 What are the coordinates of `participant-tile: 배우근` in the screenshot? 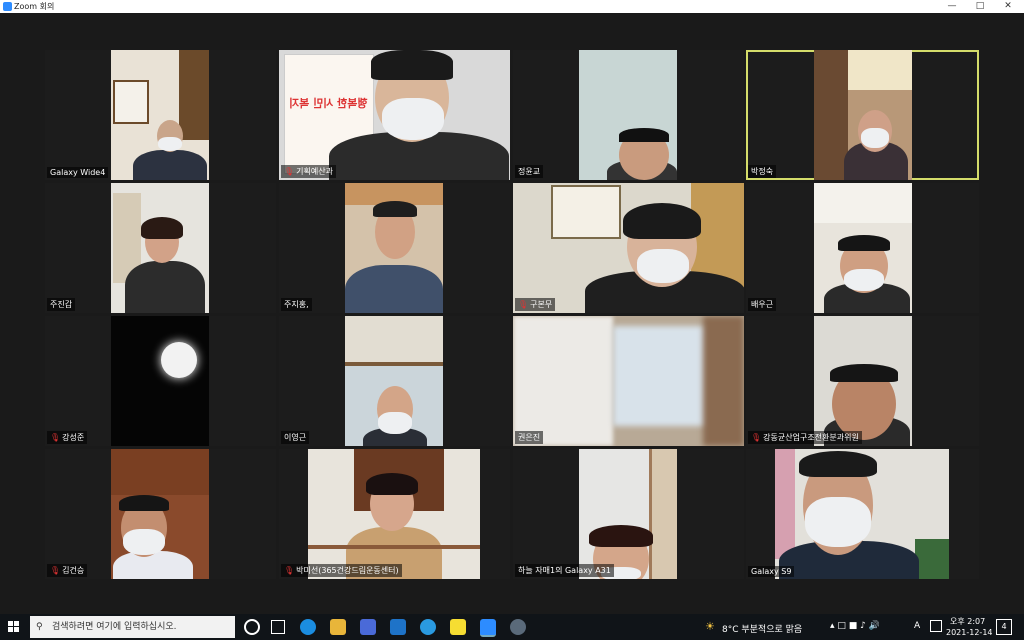 It's located at (862, 248).